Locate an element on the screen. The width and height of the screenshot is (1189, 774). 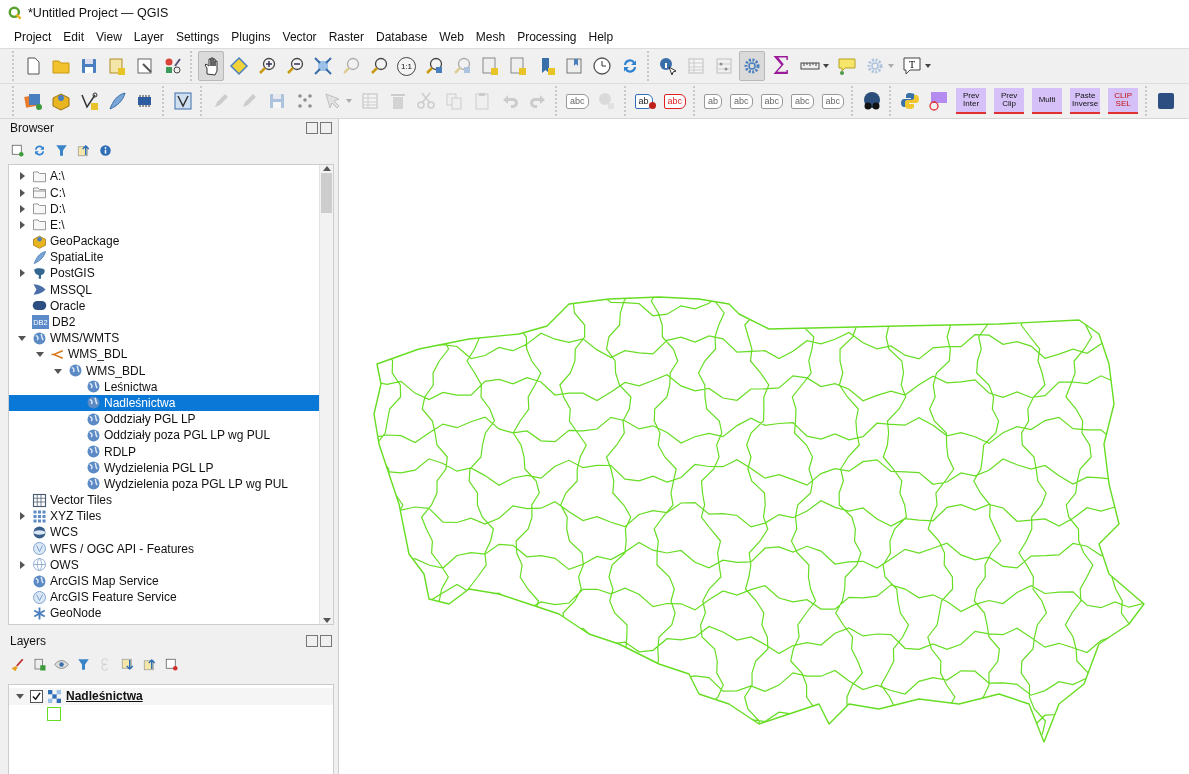
tree-item: Wydzielenia poza PGL LP wg PUL is located at coordinates (164, 483).